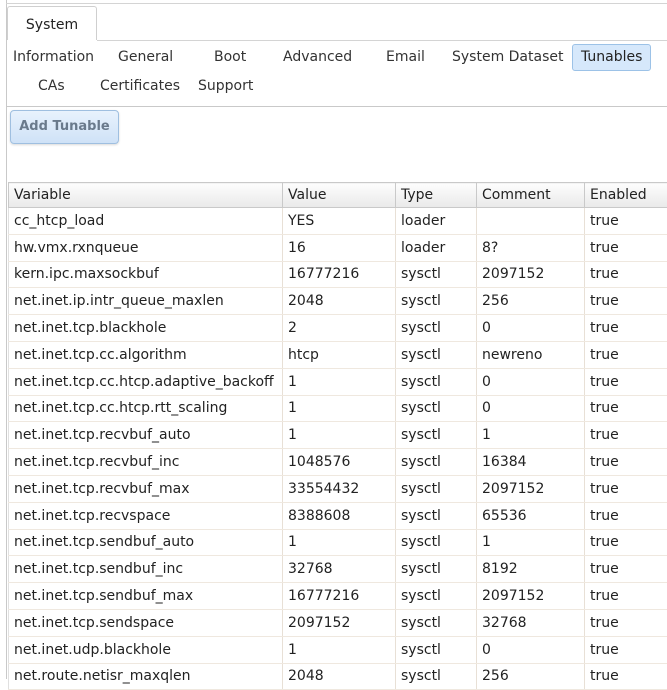 The height and width of the screenshot is (690, 667). Describe the element at coordinates (531, 247) in the screenshot. I see `cell-comment: 8?` at that location.